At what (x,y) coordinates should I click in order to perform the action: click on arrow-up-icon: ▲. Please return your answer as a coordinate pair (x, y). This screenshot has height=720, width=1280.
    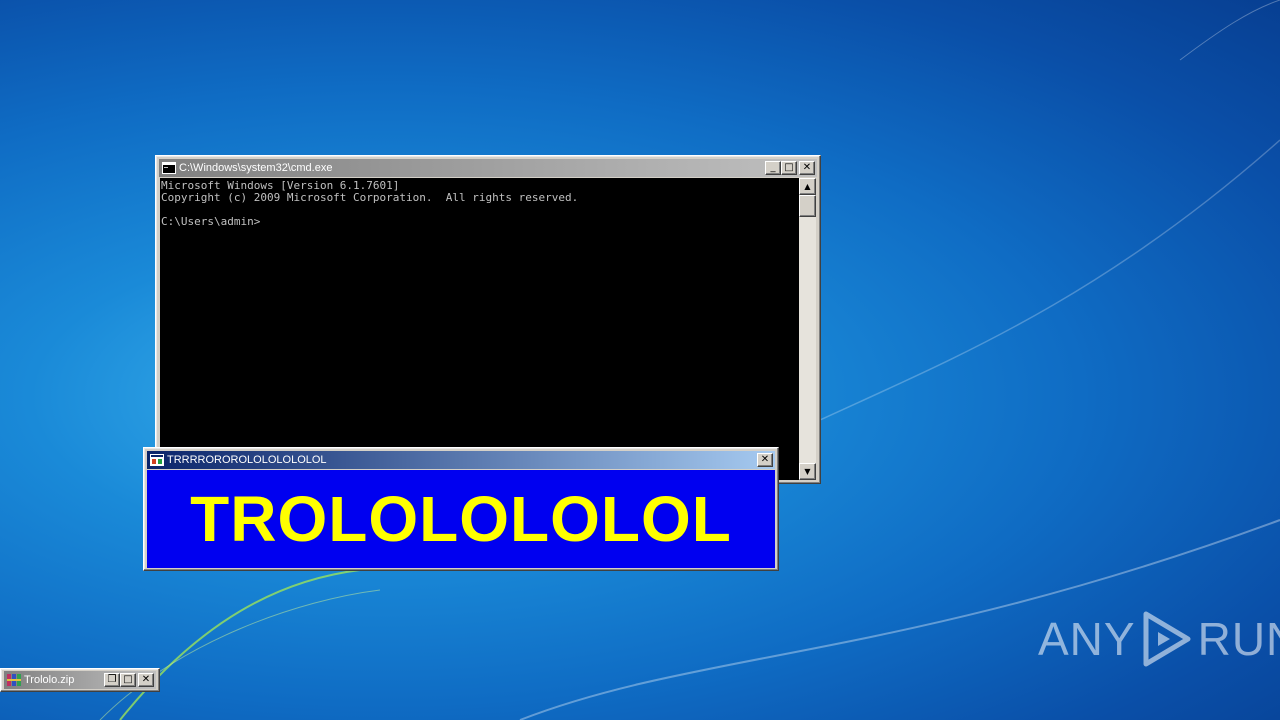
    Looking at the image, I should click on (807, 186).